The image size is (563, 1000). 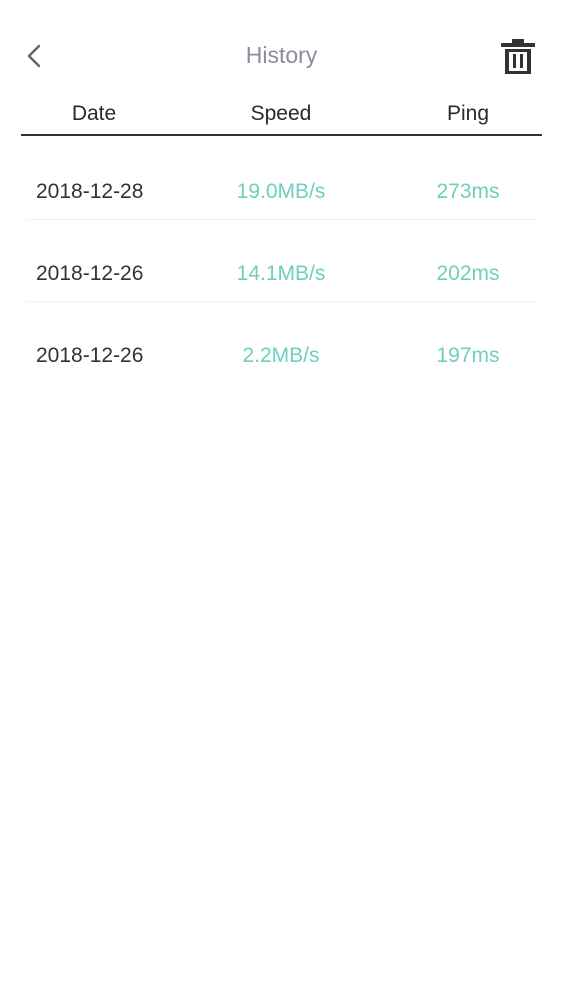 I want to click on history-row: 2018-12-26 14.1MB/s 202ms, so click(x=281, y=260).